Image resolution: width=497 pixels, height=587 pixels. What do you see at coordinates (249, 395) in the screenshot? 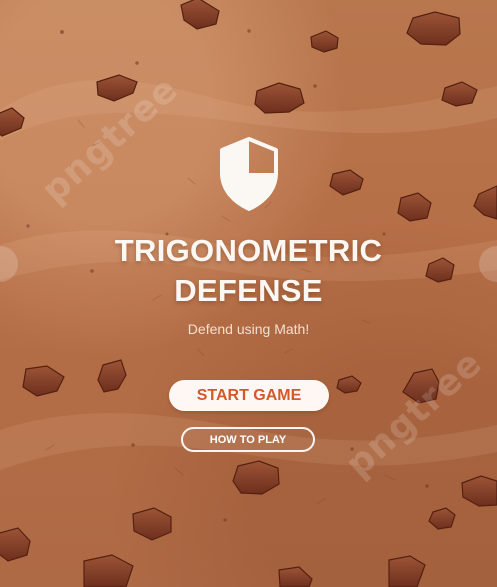
I see `start-game-button: START GAME` at bounding box center [249, 395].